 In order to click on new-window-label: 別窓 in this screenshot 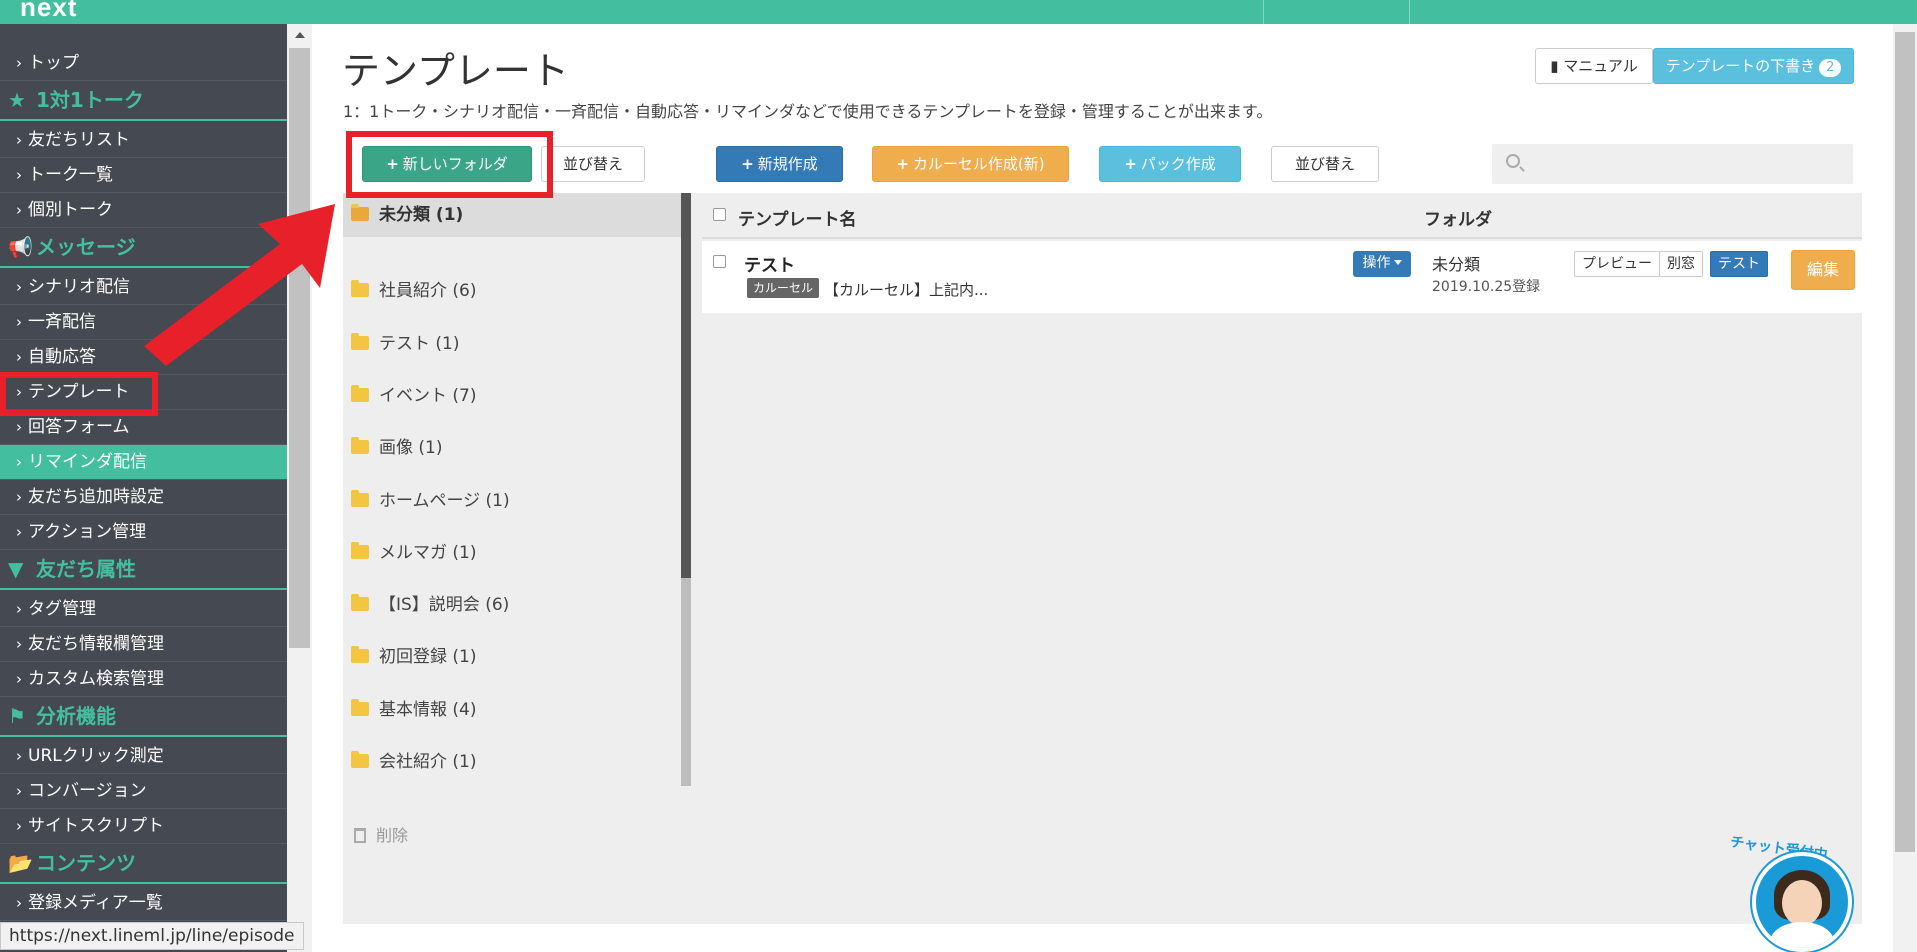, I will do `click(1681, 264)`.